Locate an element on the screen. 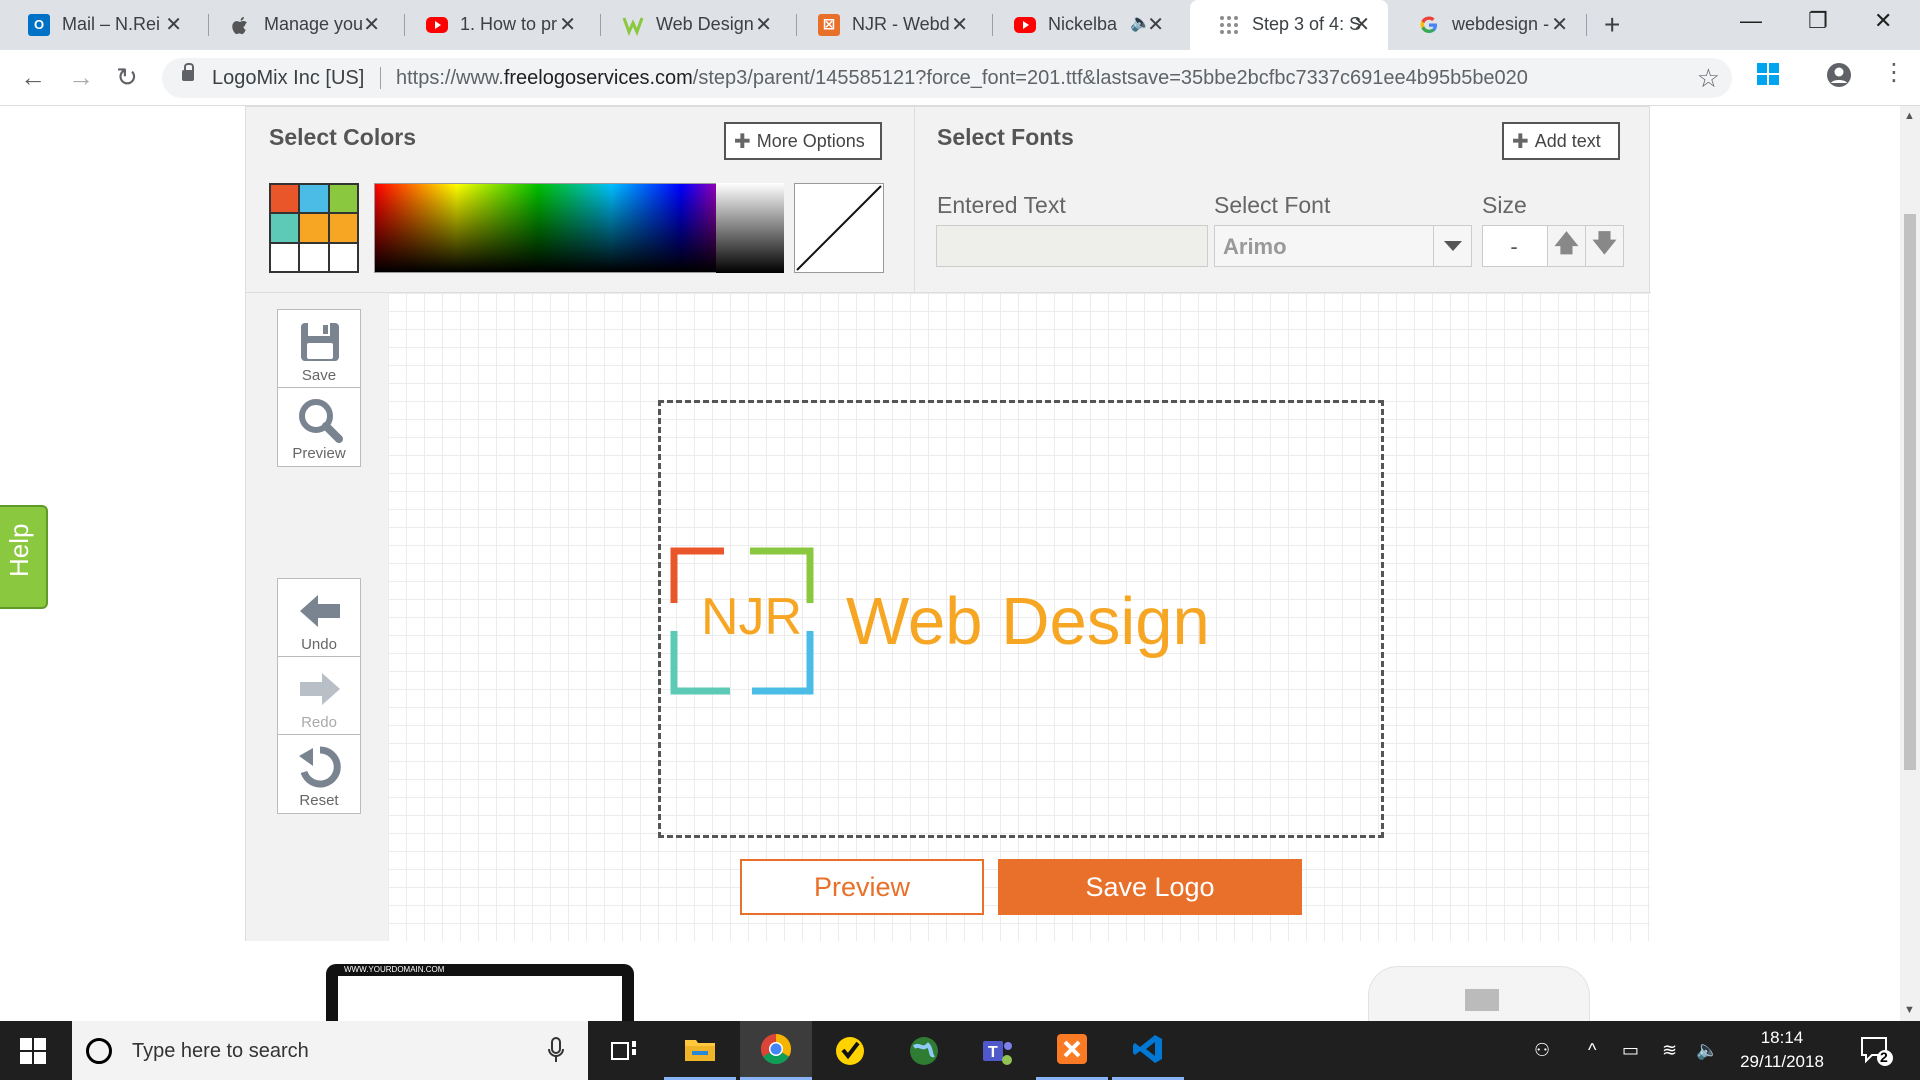 The height and width of the screenshot is (1080, 1920). preview-button: Preview is located at coordinates (862, 887).